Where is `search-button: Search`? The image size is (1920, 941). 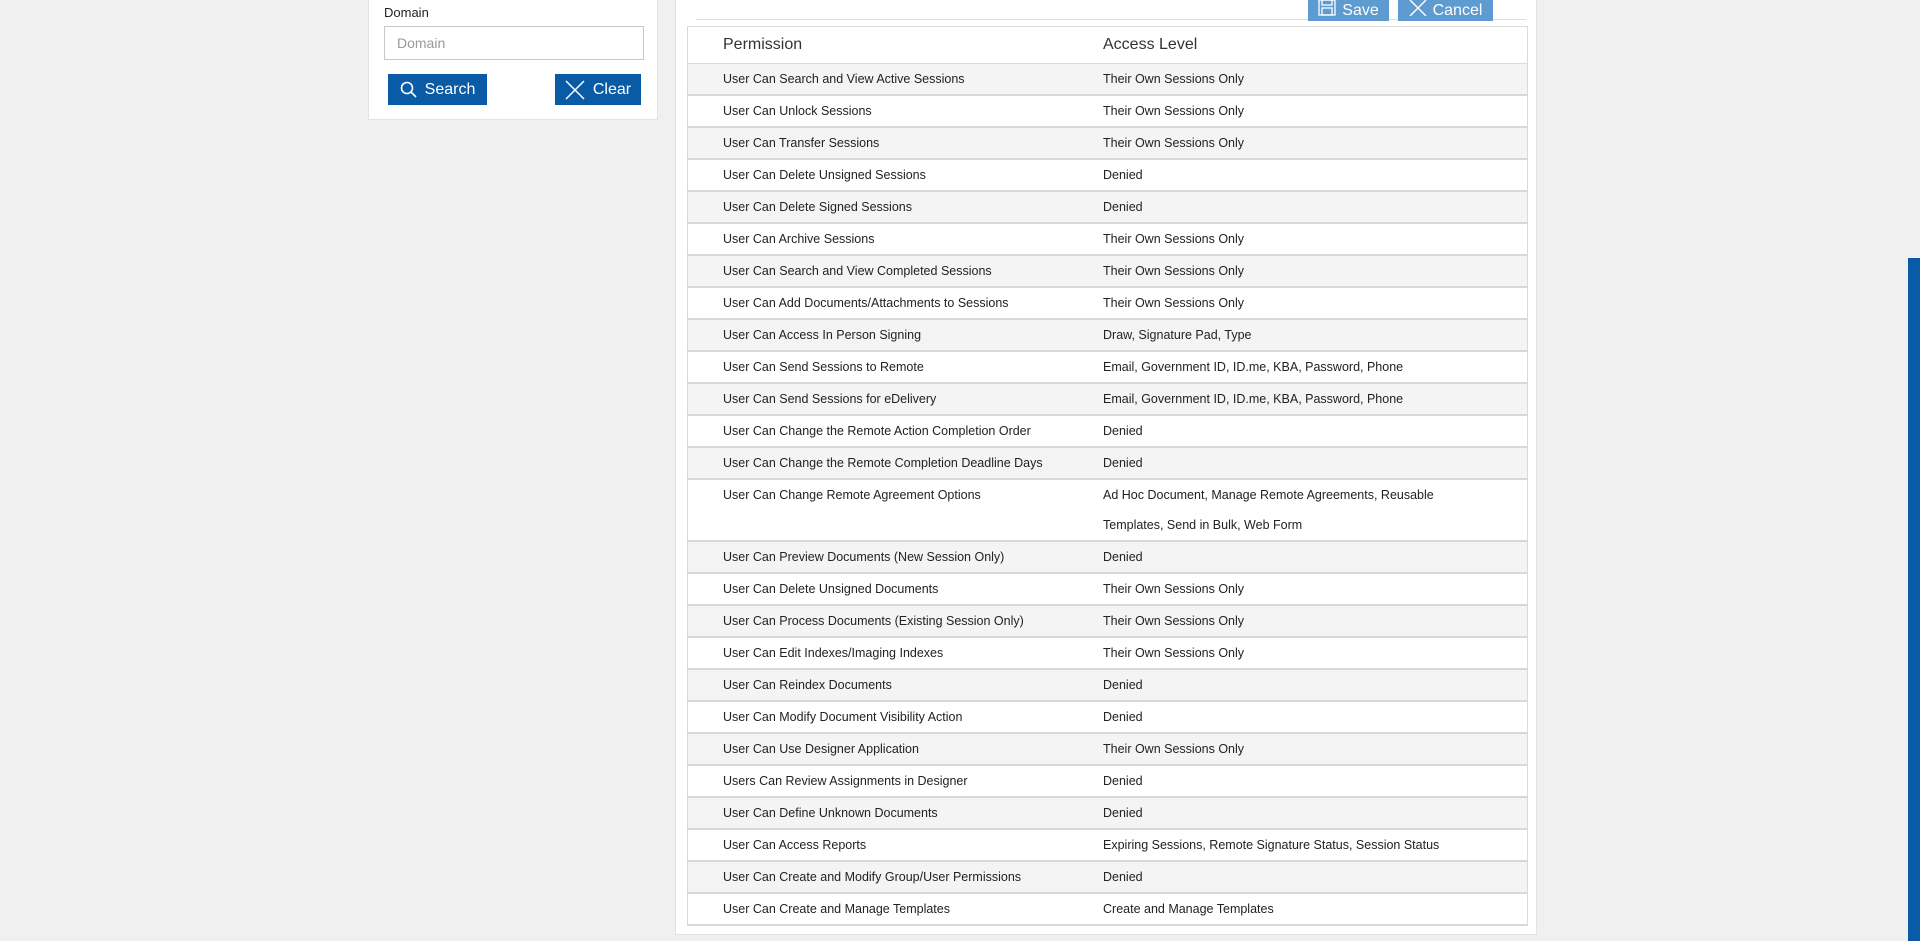
search-button: Search is located at coordinates (437, 89).